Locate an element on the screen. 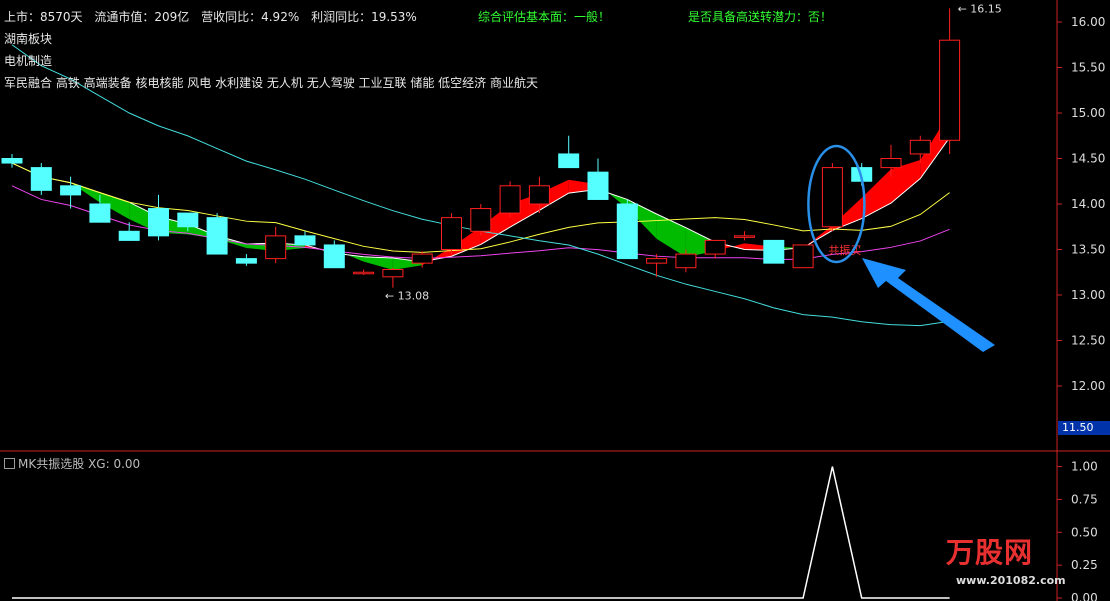  list-date: 上市：8570天 is located at coordinates (43, 17).